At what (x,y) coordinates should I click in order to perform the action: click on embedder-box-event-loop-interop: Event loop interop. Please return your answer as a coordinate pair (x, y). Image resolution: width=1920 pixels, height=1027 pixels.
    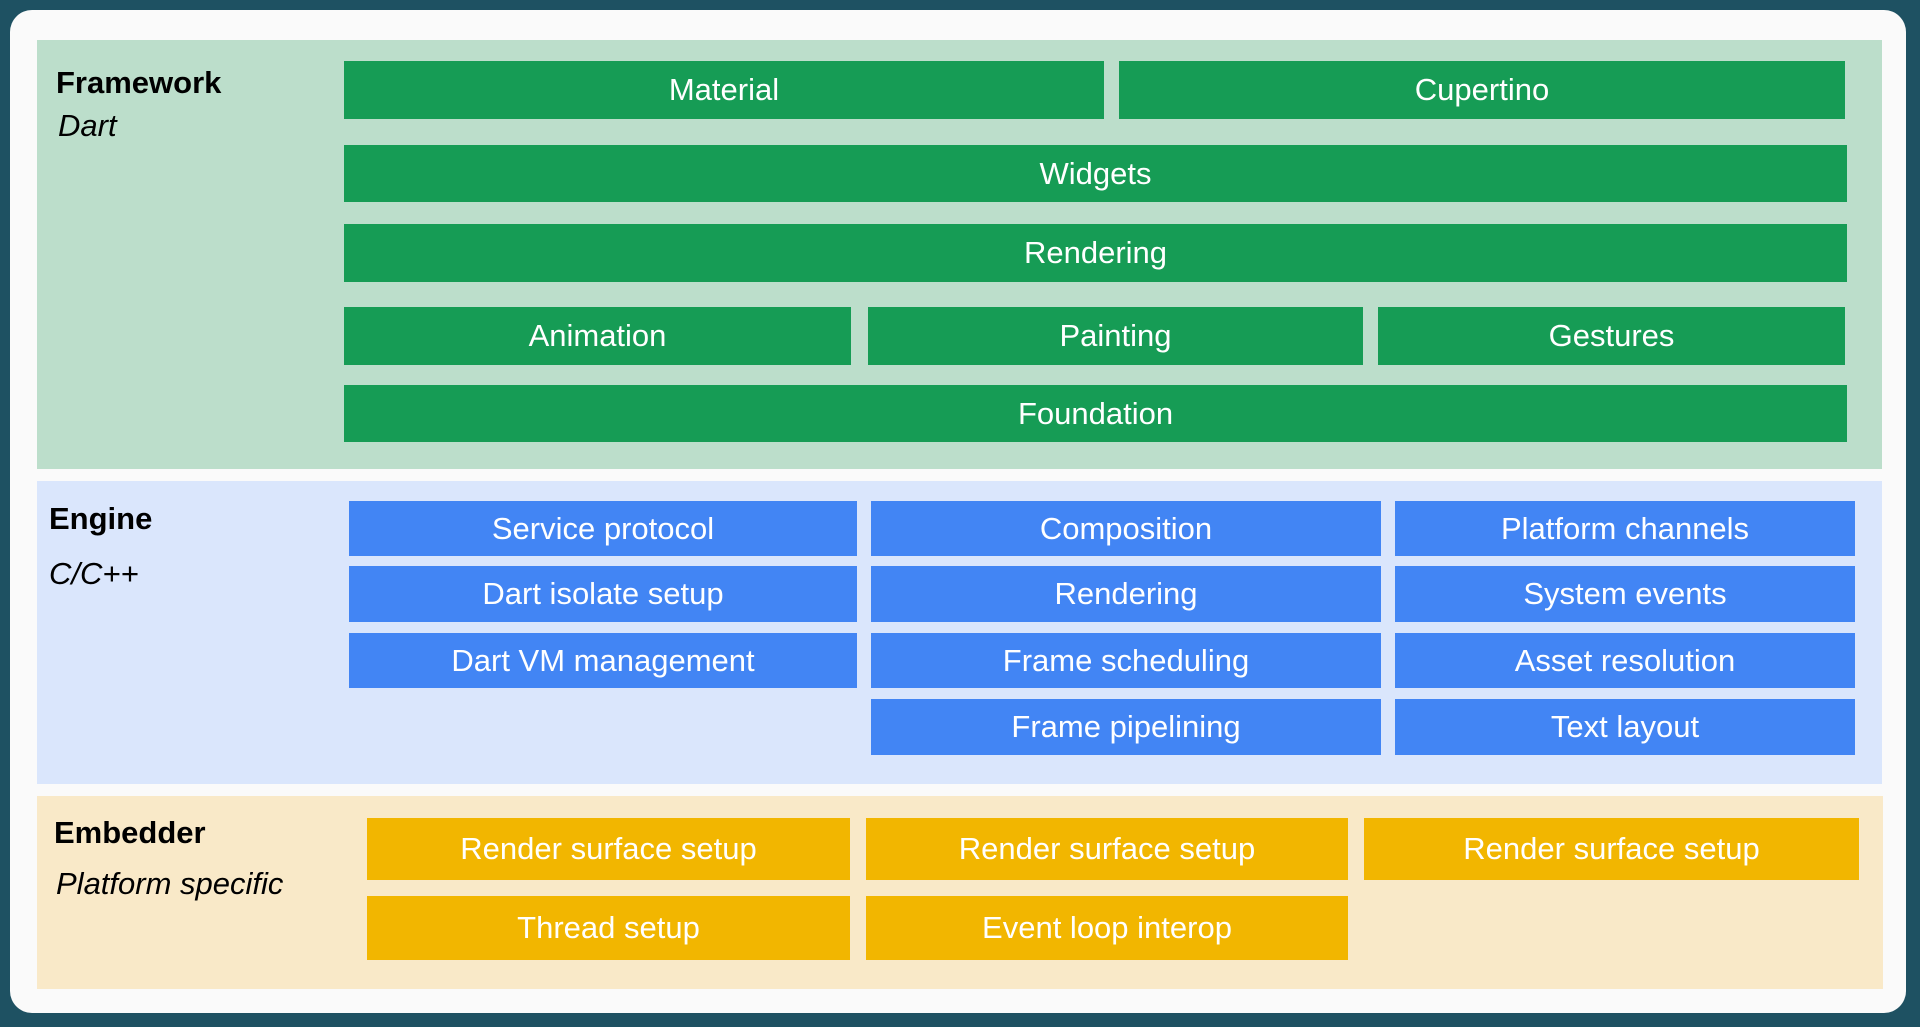
    Looking at the image, I should click on (1107, 928).